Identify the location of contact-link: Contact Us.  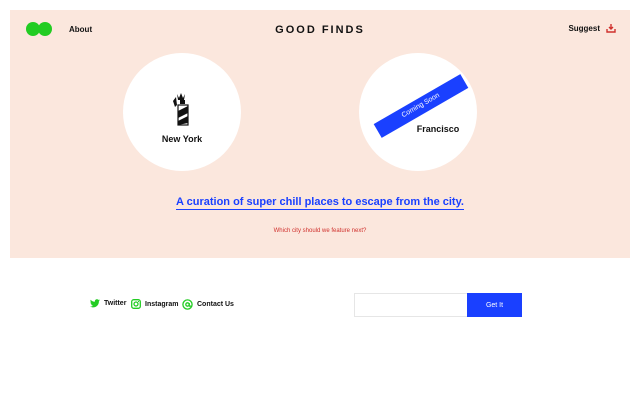
(208, 304).